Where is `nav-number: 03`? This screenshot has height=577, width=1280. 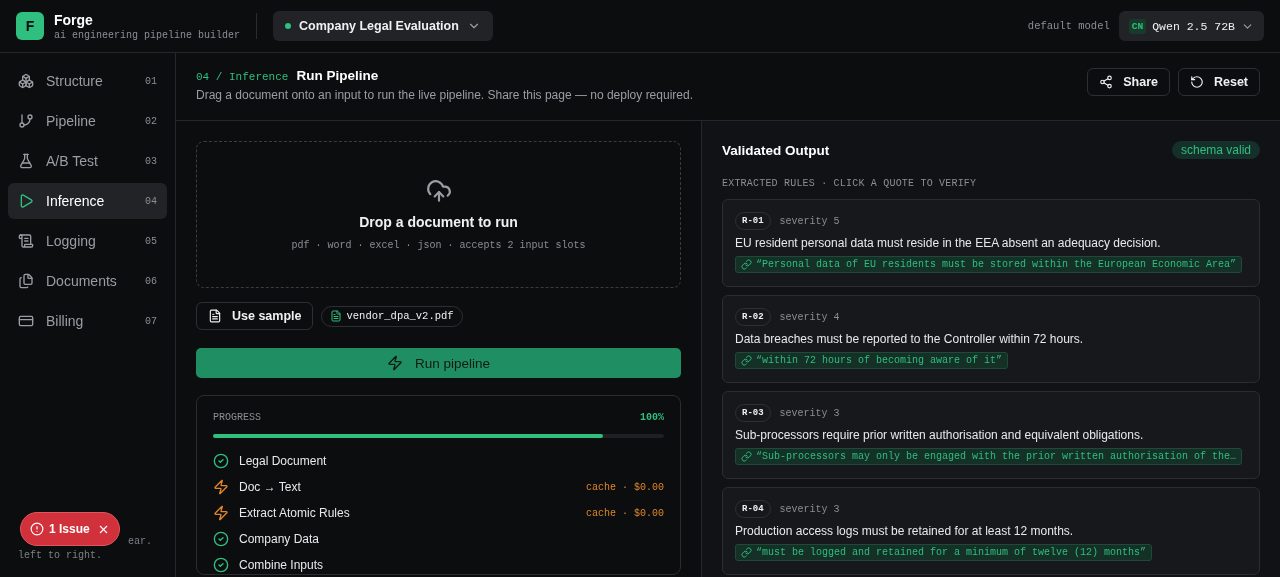 nav-number: 03 is located at coordinates (151, 161).